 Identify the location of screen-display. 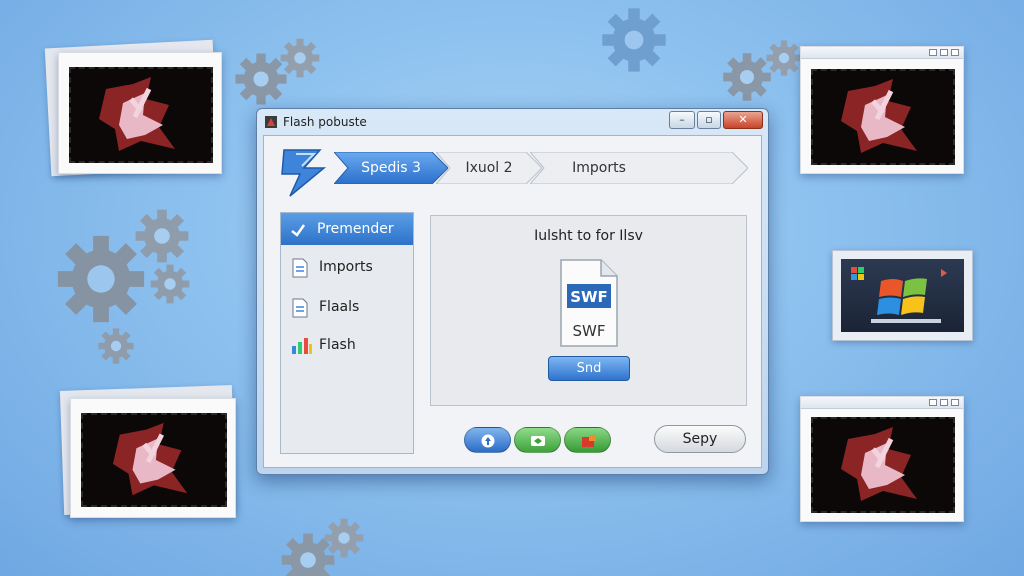
(902, 295).